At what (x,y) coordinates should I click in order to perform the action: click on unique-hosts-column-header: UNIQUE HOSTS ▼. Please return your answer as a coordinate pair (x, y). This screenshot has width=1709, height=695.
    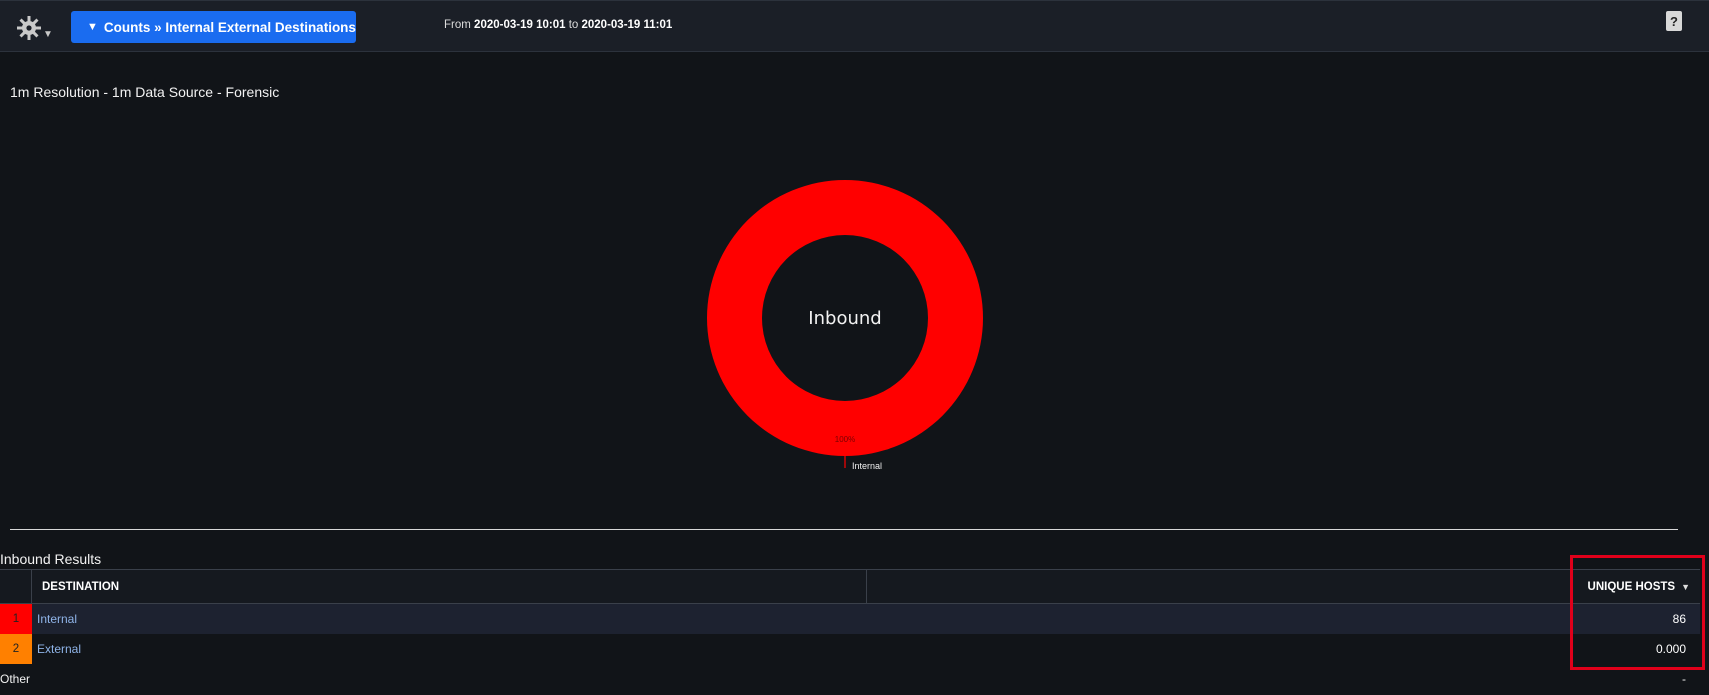
    Looking at the image, I should click on (1639, 586).